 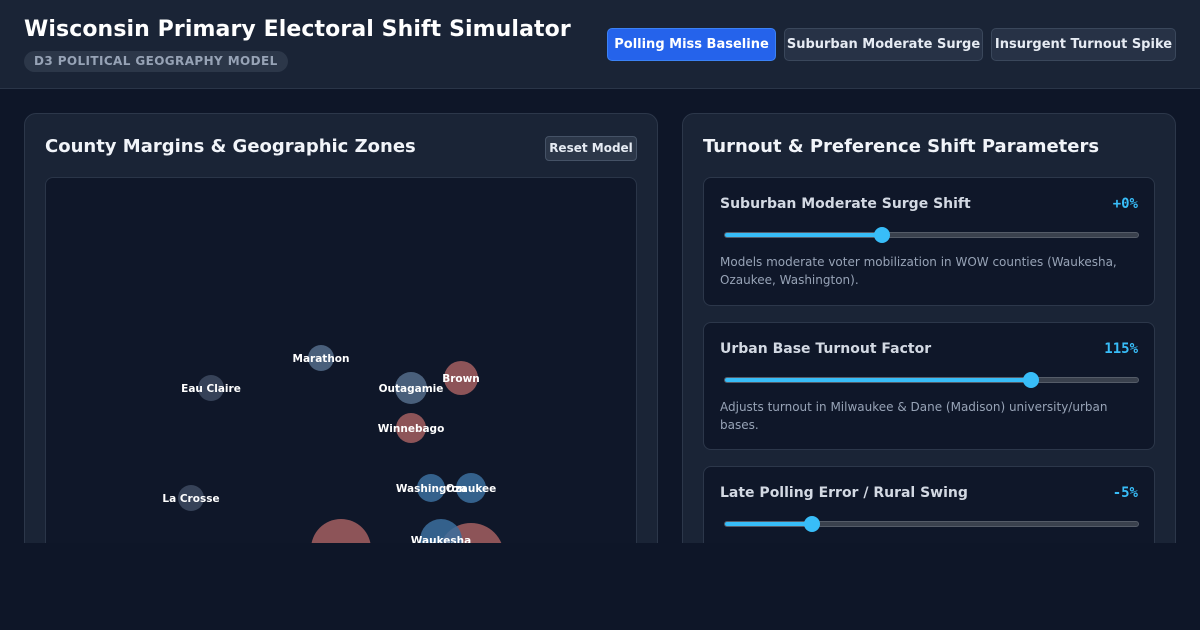 What do you see at coordinates (931, 235) in the screenshot?
I see `suburban-surge-slider` at bounding box center [931, 235].